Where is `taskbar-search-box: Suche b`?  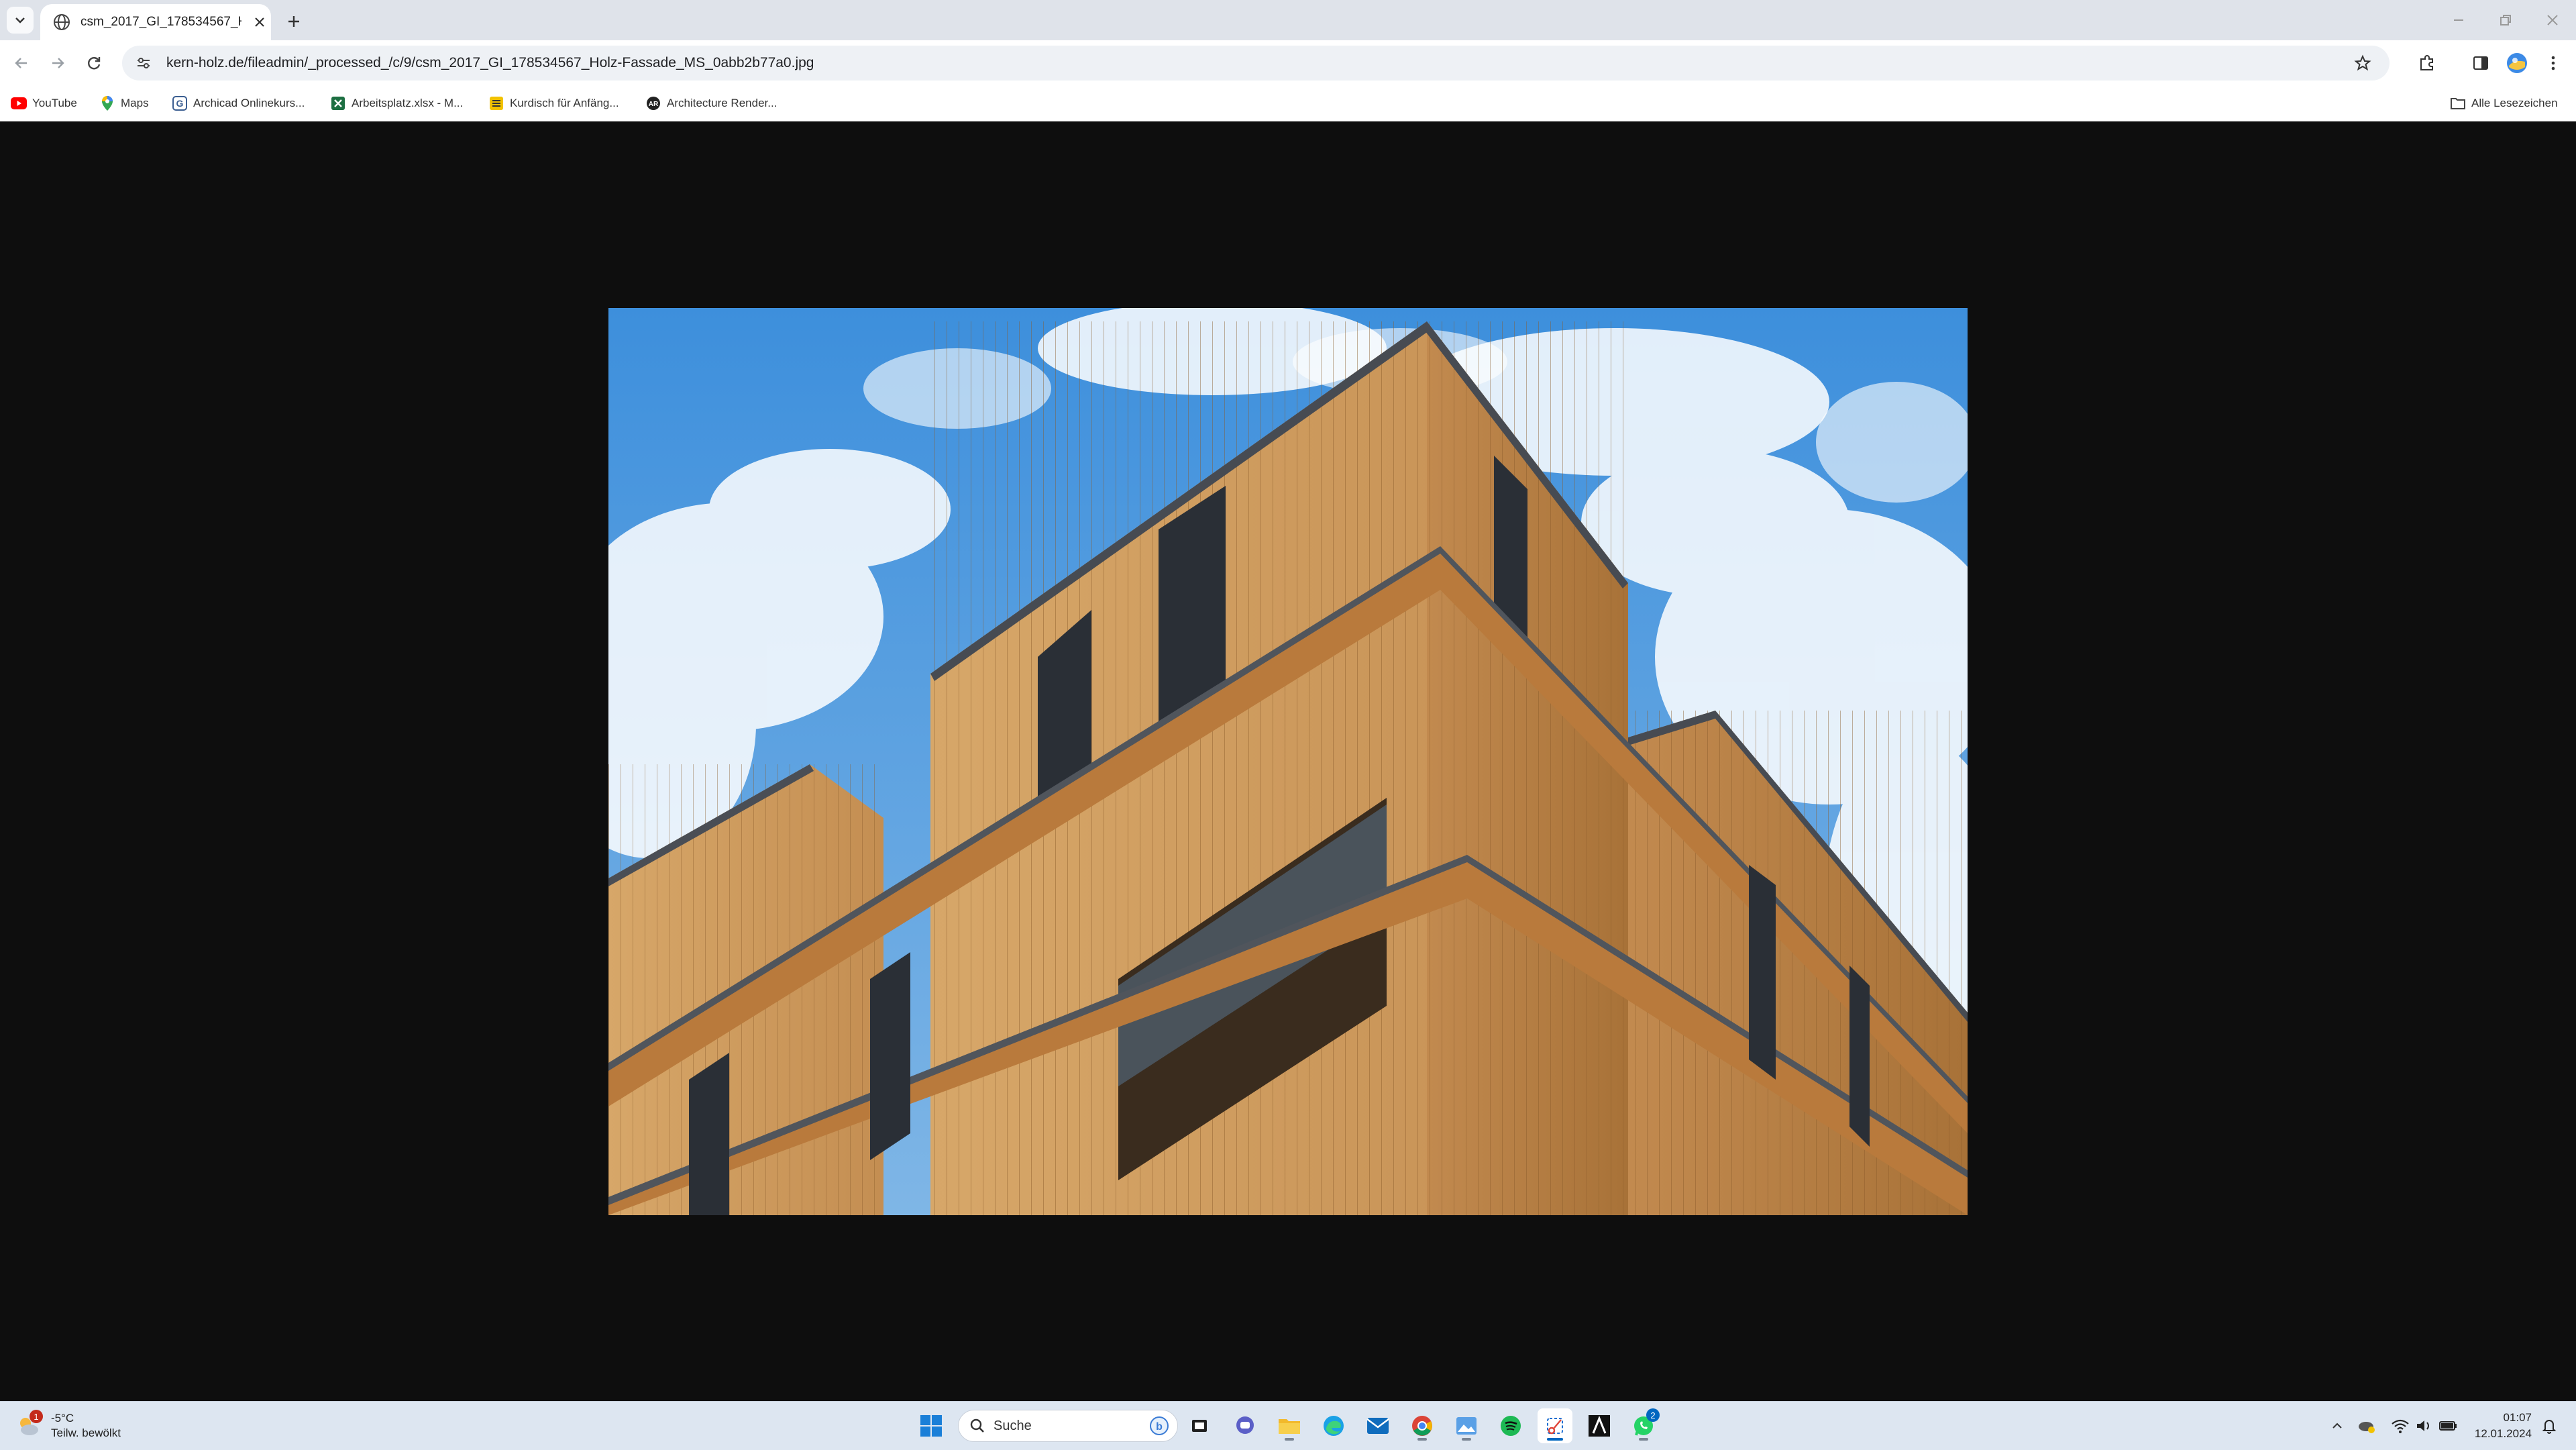
taskbar-search-box: Suche b is located at coordinates (1068, 1426).